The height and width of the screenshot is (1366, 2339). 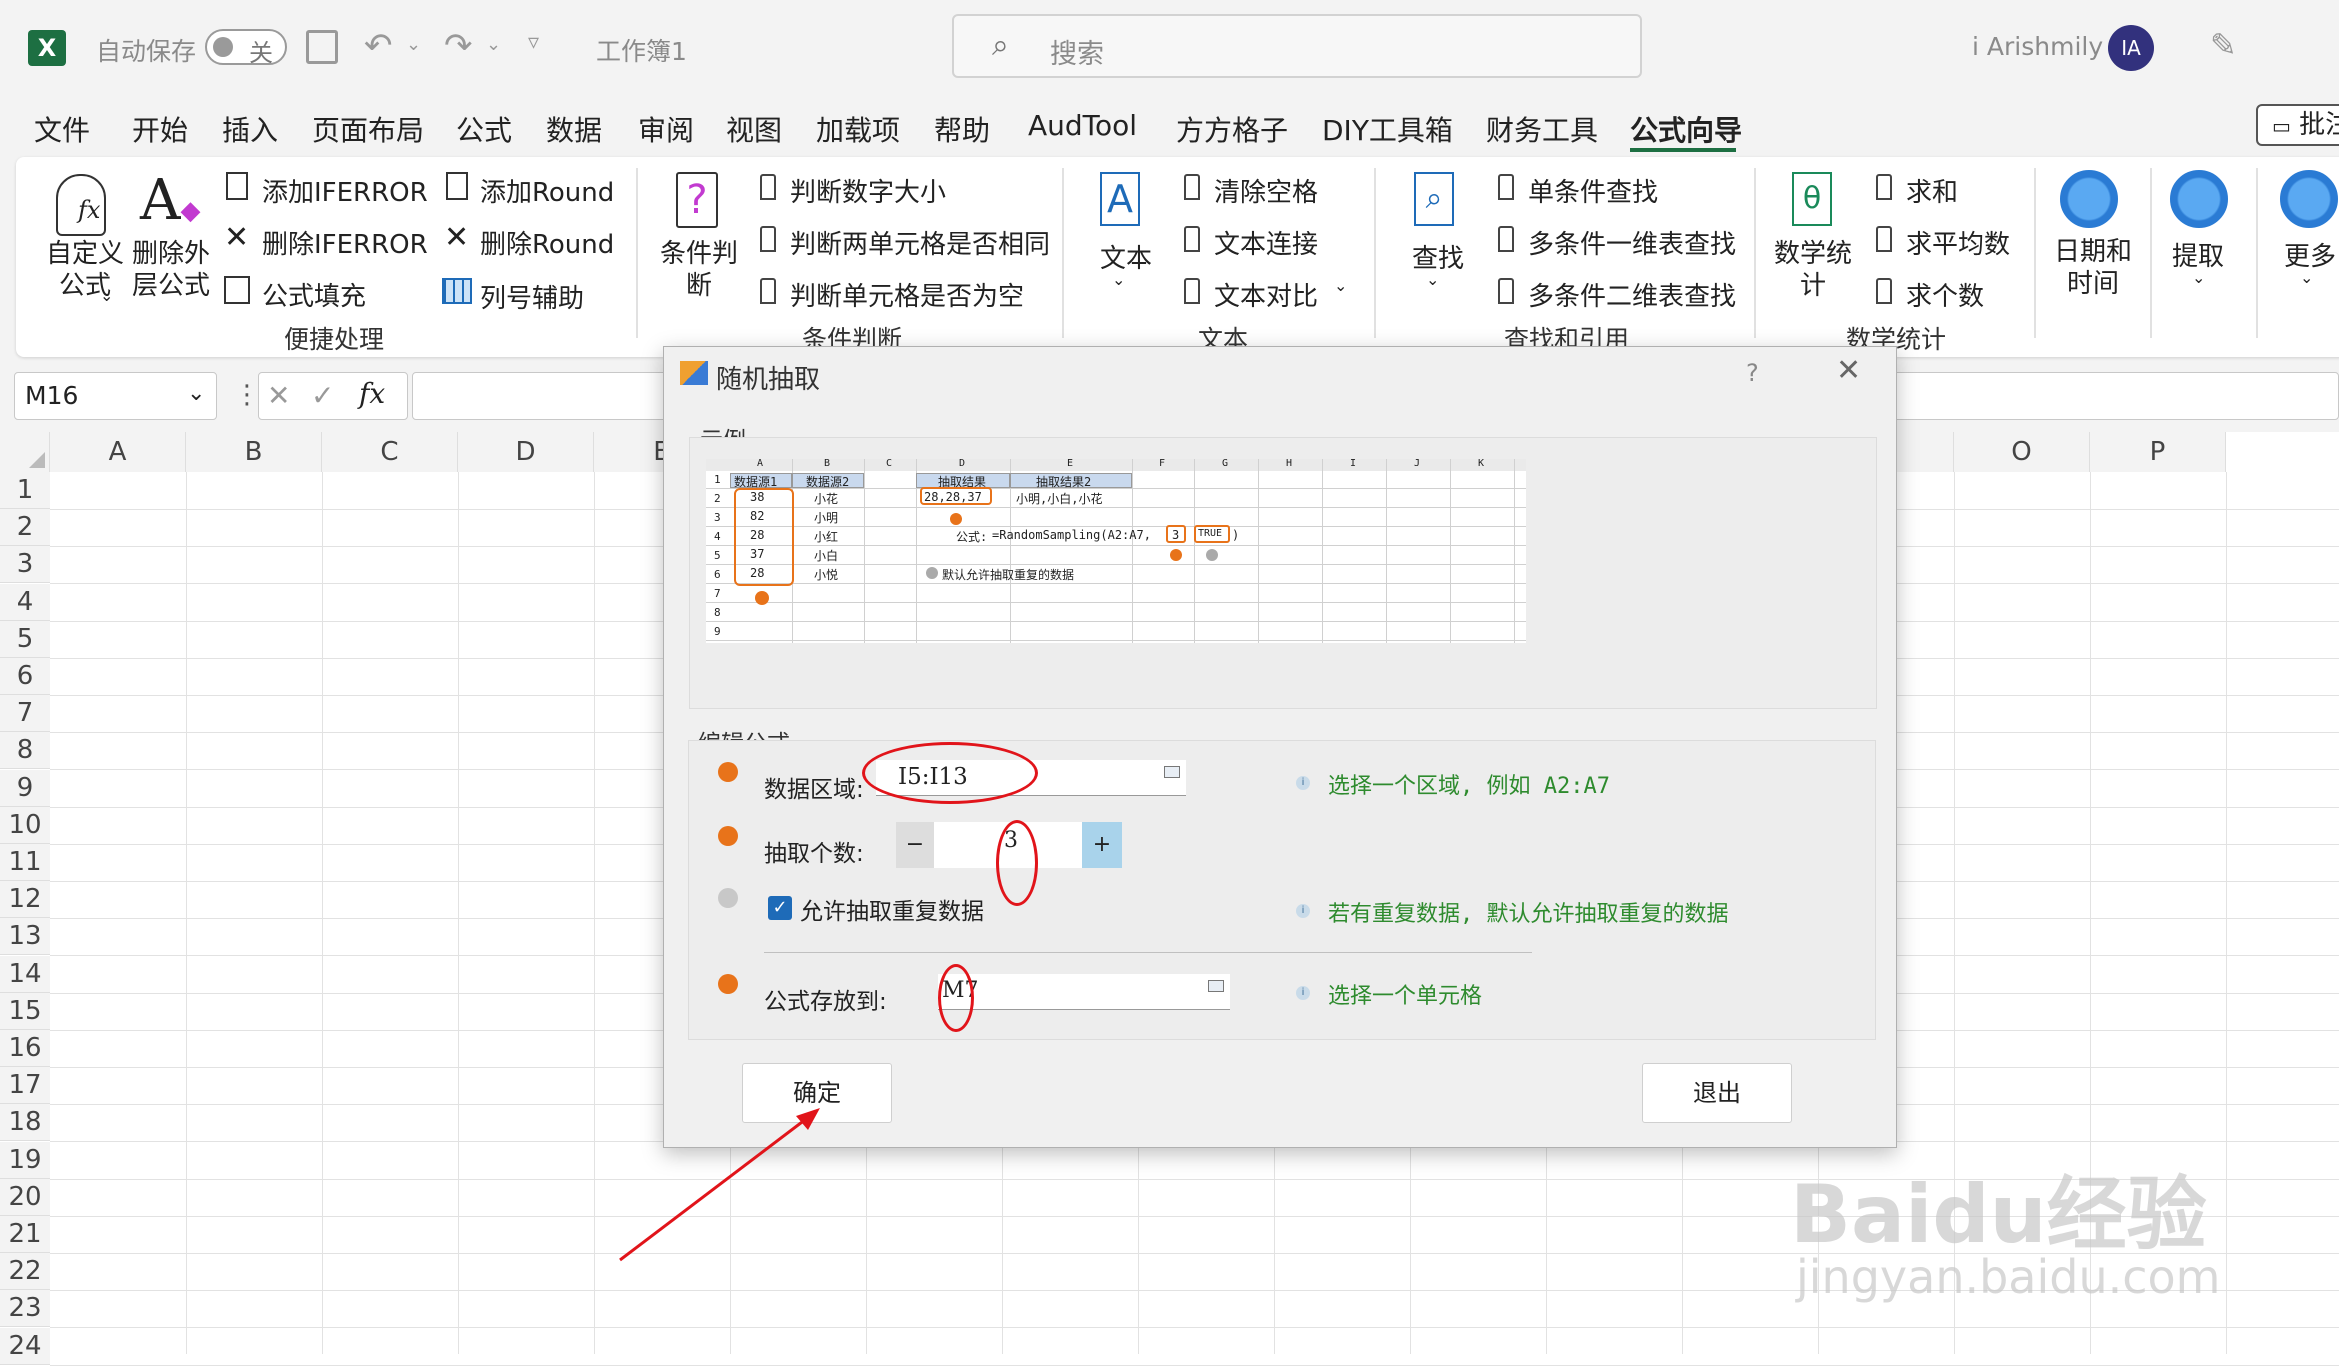 What do you see at coordinates (247, 395) in the screenshot?
I see `more-options-icon: ⋮` at bounding box center [247, 395].